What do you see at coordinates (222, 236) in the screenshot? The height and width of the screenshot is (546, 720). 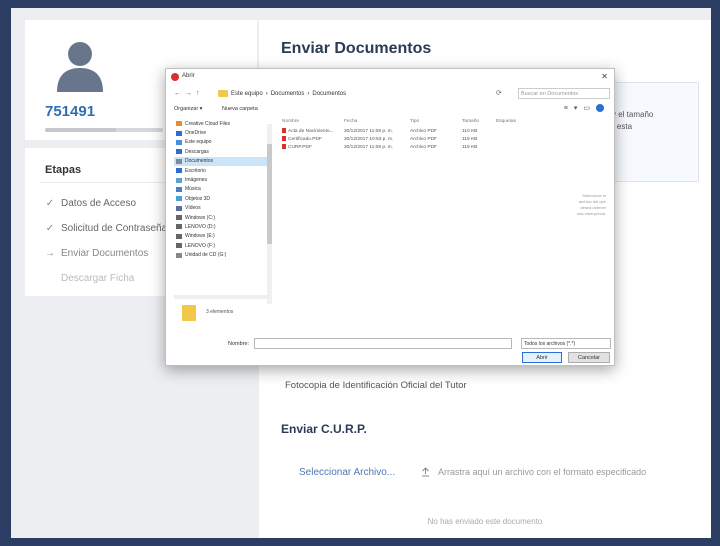 I see `nav-item: Windows (E:)` at bounding box center [222, 236].